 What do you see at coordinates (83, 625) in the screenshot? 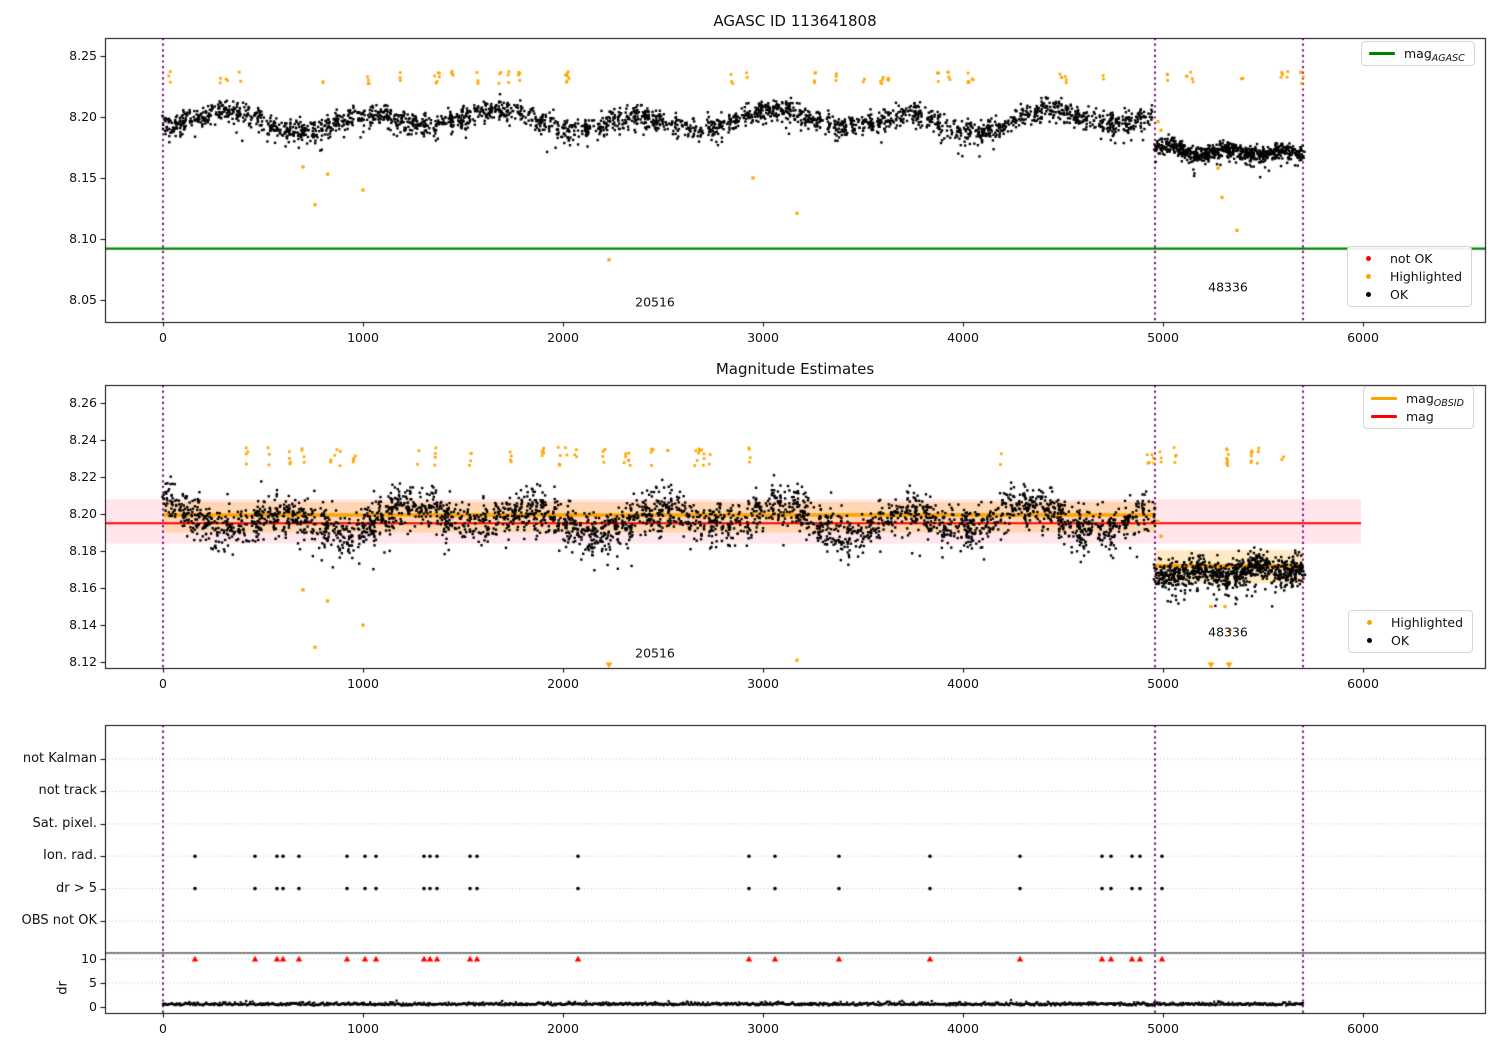
I see `y-tick-label: 8.14` at bounding box center [83, 625].